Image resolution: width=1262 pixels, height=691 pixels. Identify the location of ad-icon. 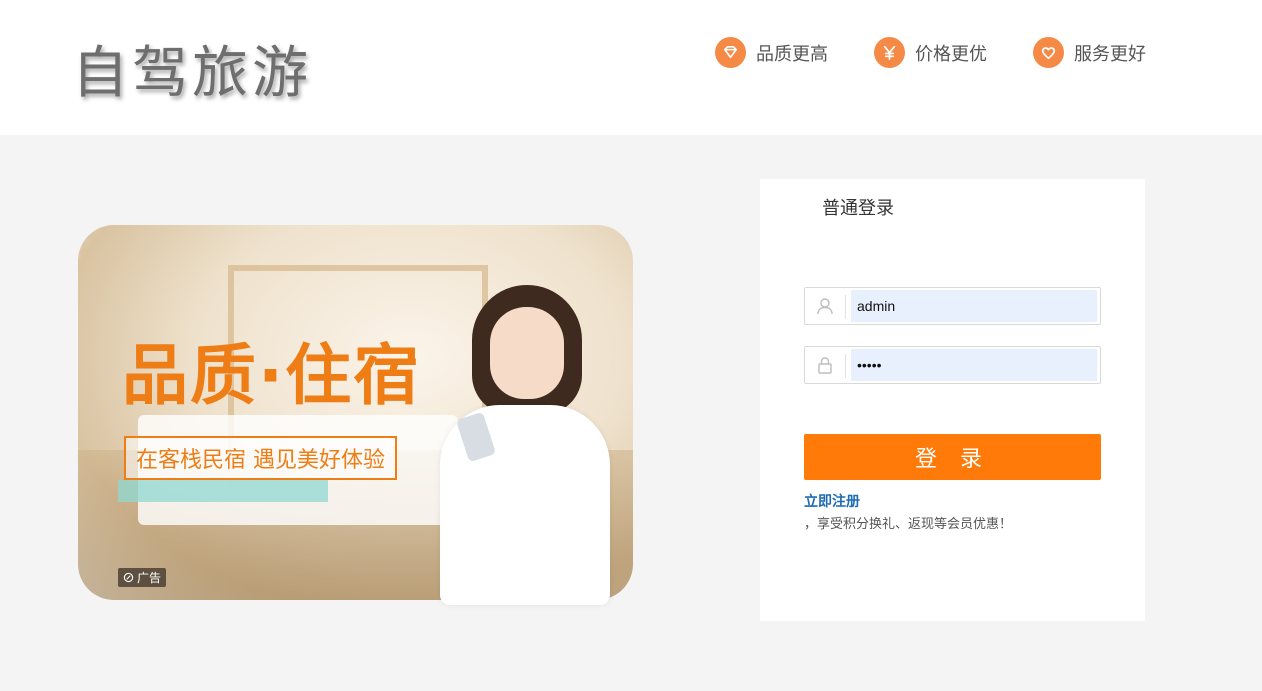
(128, 577).